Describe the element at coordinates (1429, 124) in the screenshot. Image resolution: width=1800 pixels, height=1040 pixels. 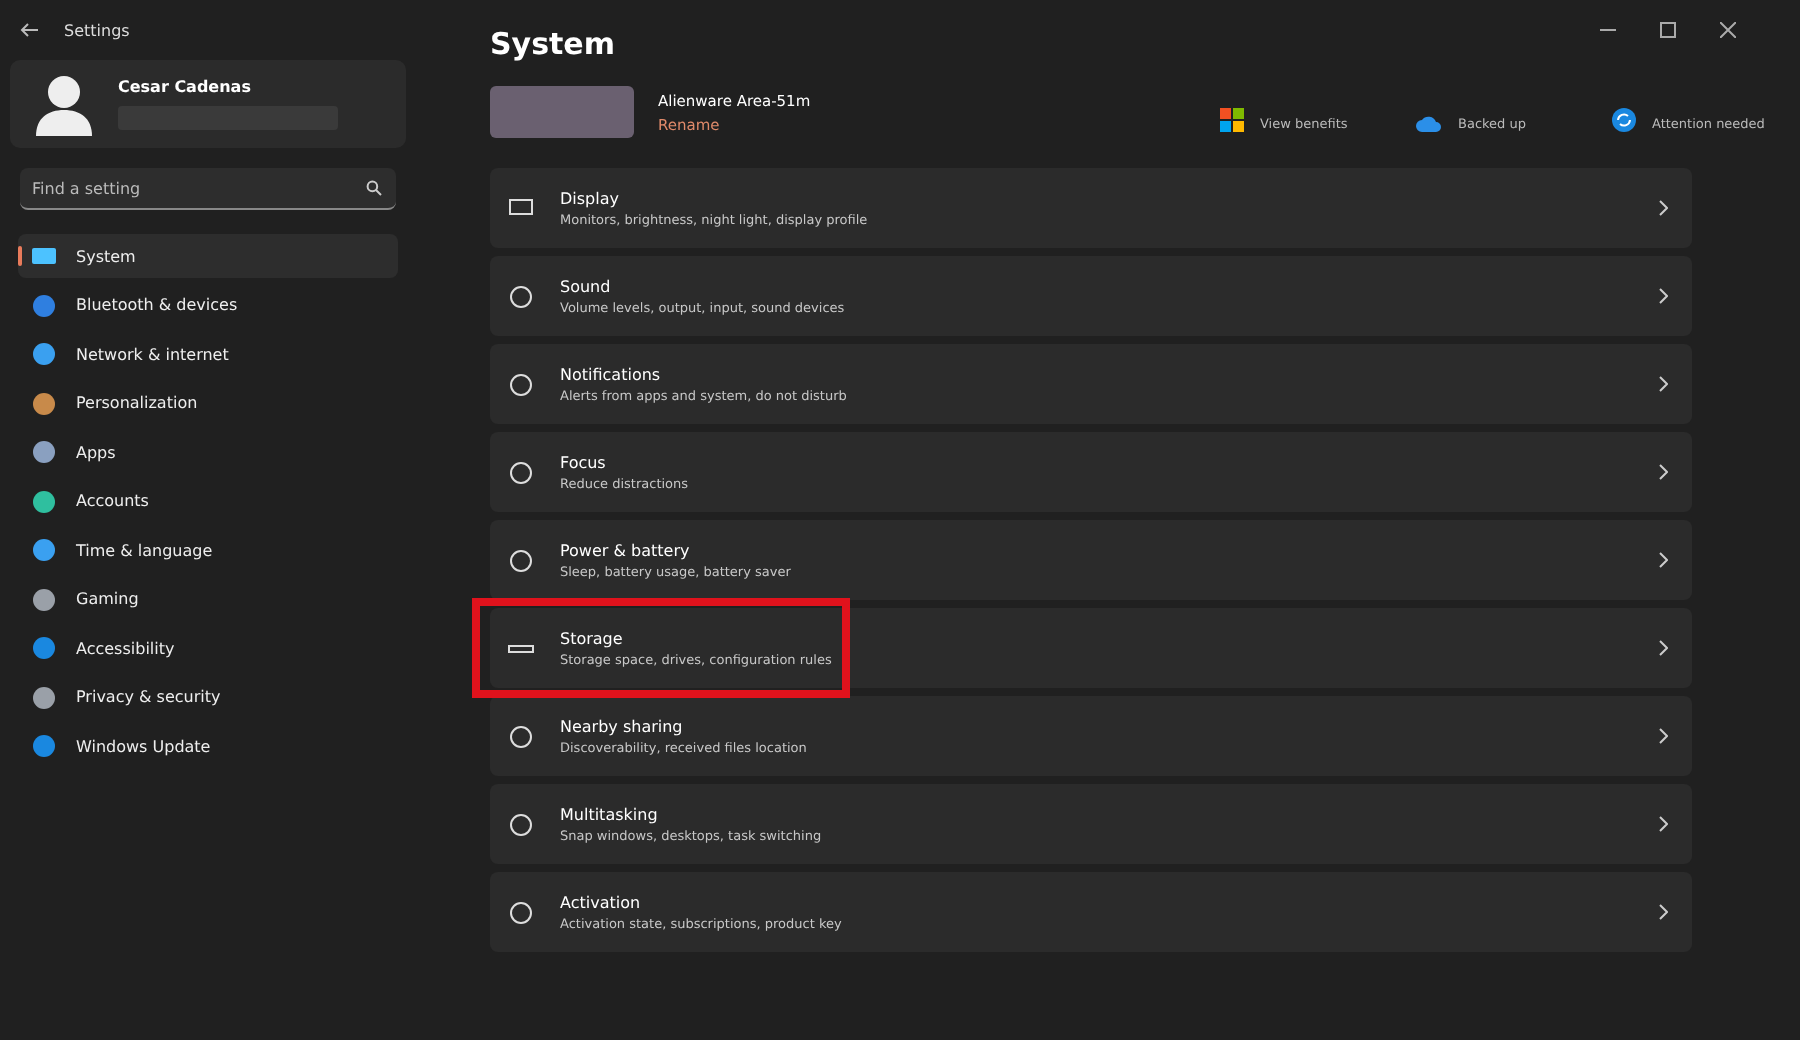
I see `cloud-icon` at that location.